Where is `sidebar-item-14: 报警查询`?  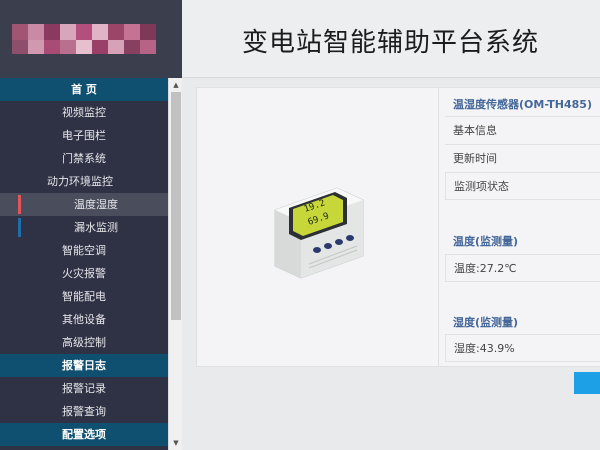 sidebar-item-14: 报警查询 is located at coordinates (84, 411).